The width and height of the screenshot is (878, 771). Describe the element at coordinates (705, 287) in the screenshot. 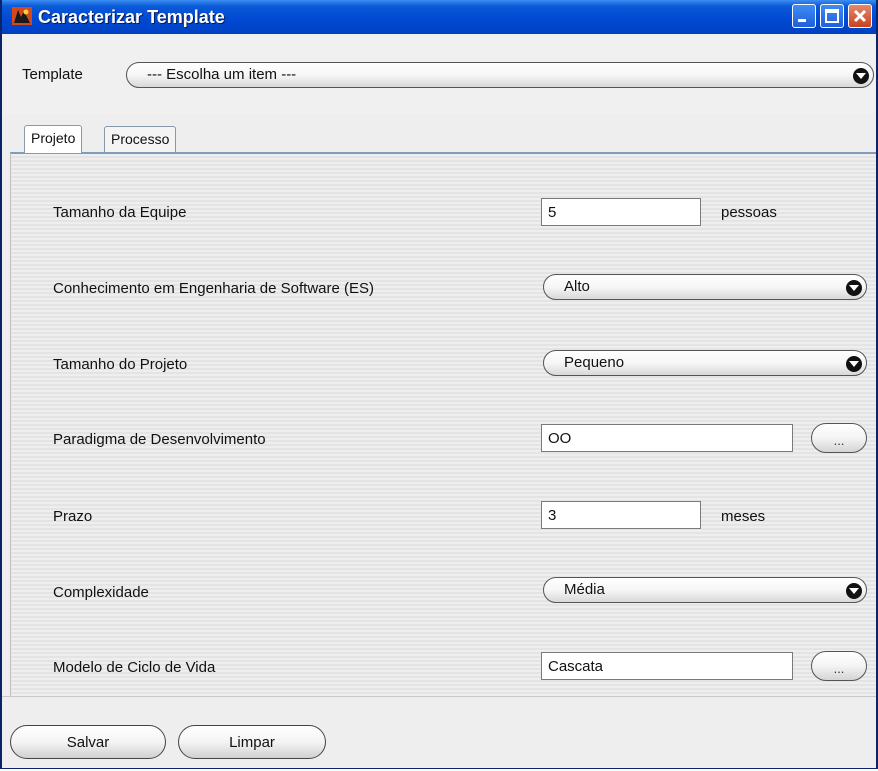

I see `conhecimento-es-select: Alto` at that location.